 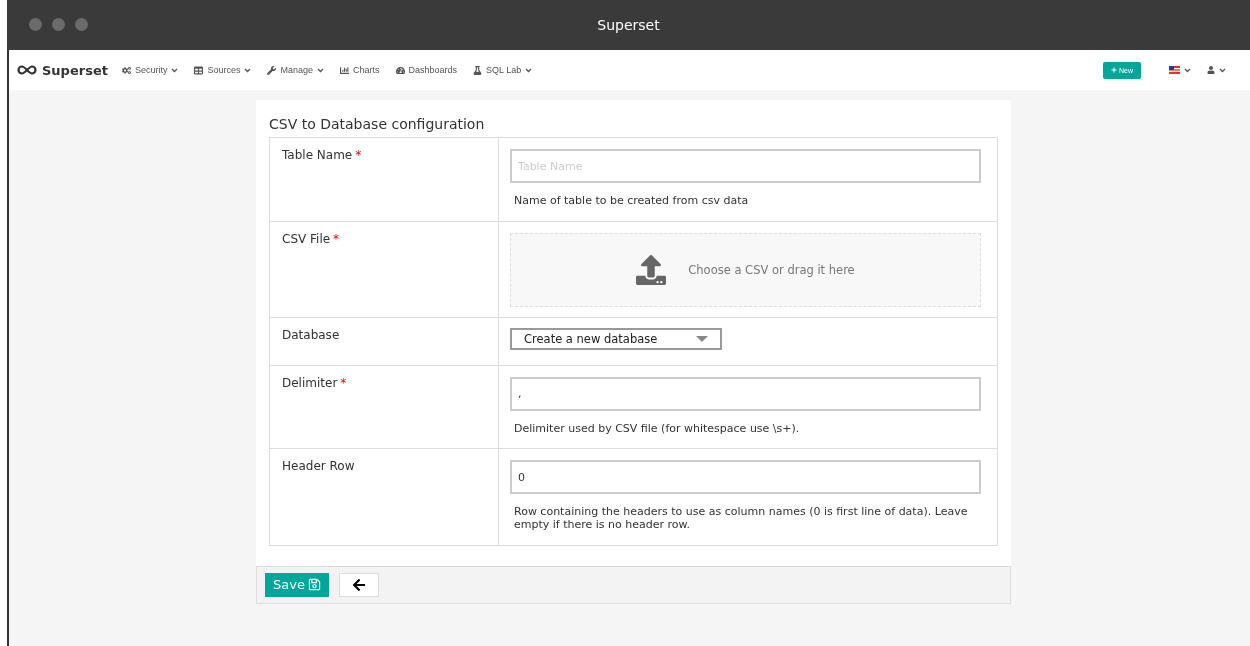 What do you see at coordinates (150, 70) in the screenshot?
I see `nav-item: Security` at bounding box center [150, 70].